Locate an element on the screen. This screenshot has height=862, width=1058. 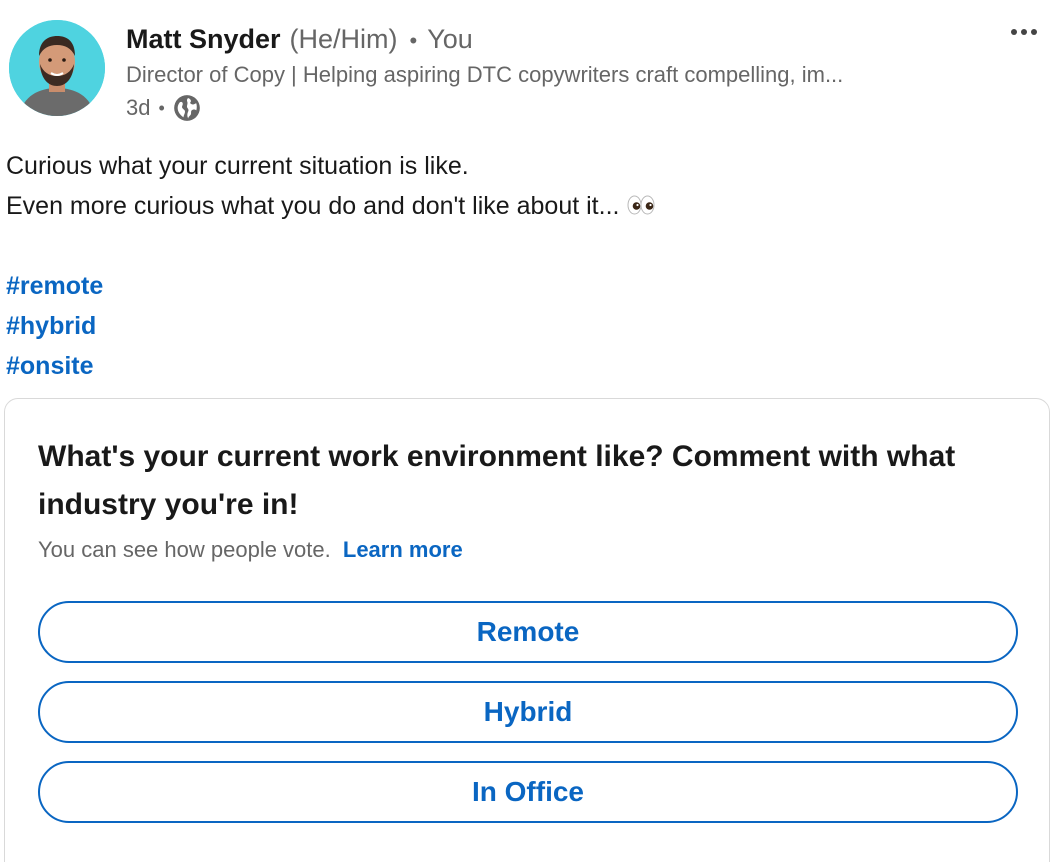
globe-icon is located at coordinates (187, 108).